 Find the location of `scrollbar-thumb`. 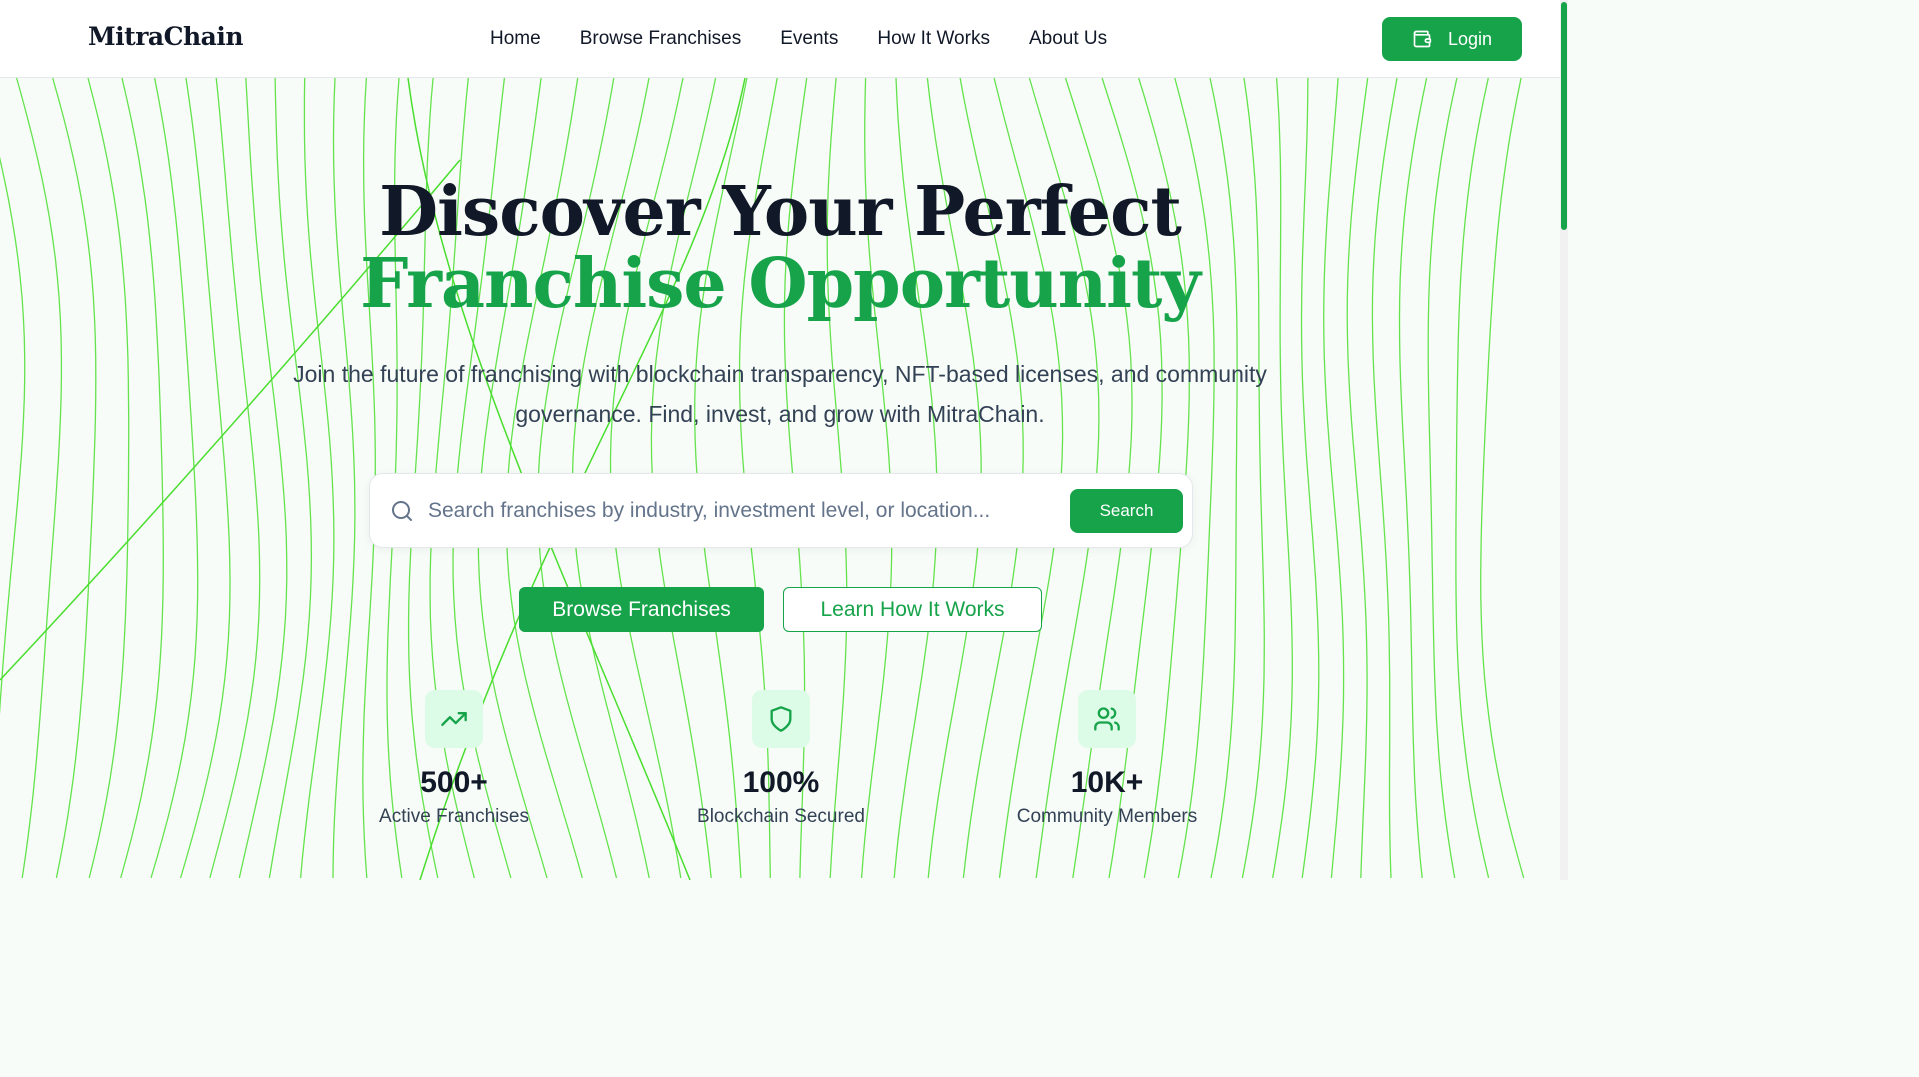

scrollbar-thumb is located at coordinates (1564, 116).